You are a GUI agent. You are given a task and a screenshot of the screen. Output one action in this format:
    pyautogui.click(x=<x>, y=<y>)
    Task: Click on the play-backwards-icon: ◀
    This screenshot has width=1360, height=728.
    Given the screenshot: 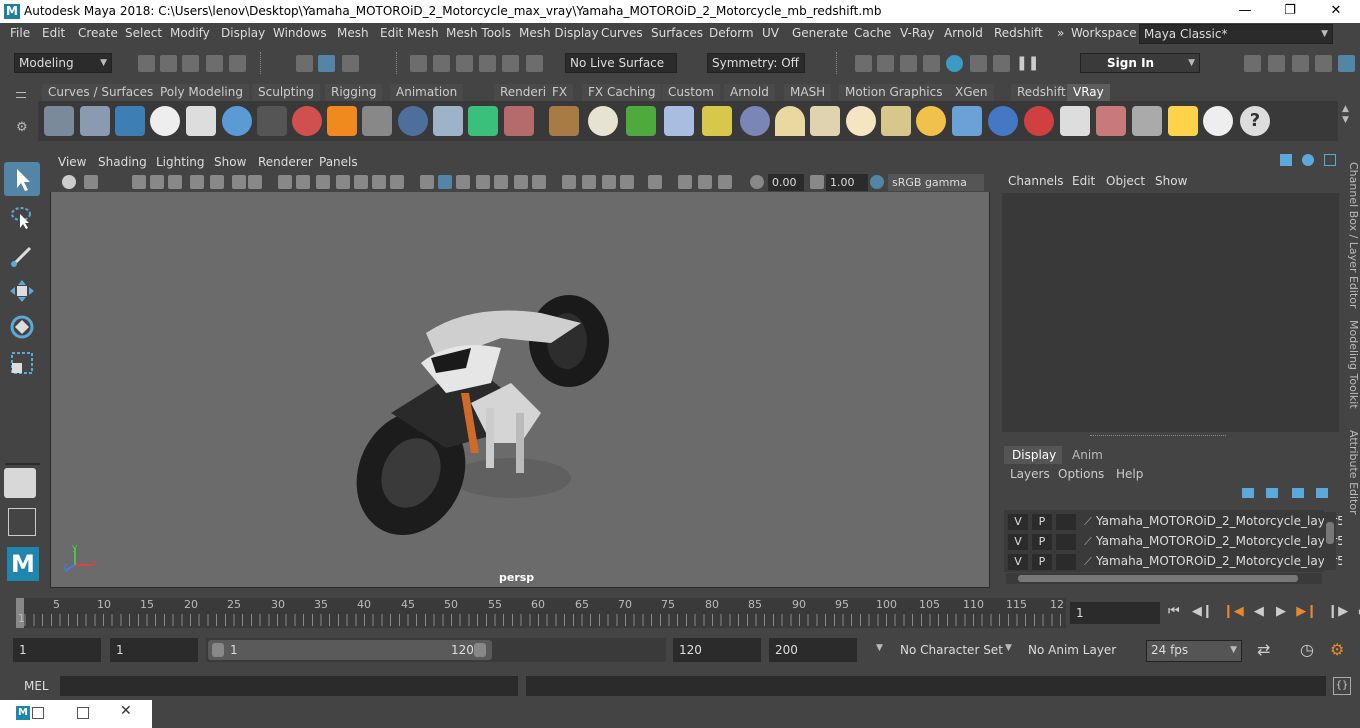 What is the action you would take?
    pyautogui.click(x=1259, y=611)
    